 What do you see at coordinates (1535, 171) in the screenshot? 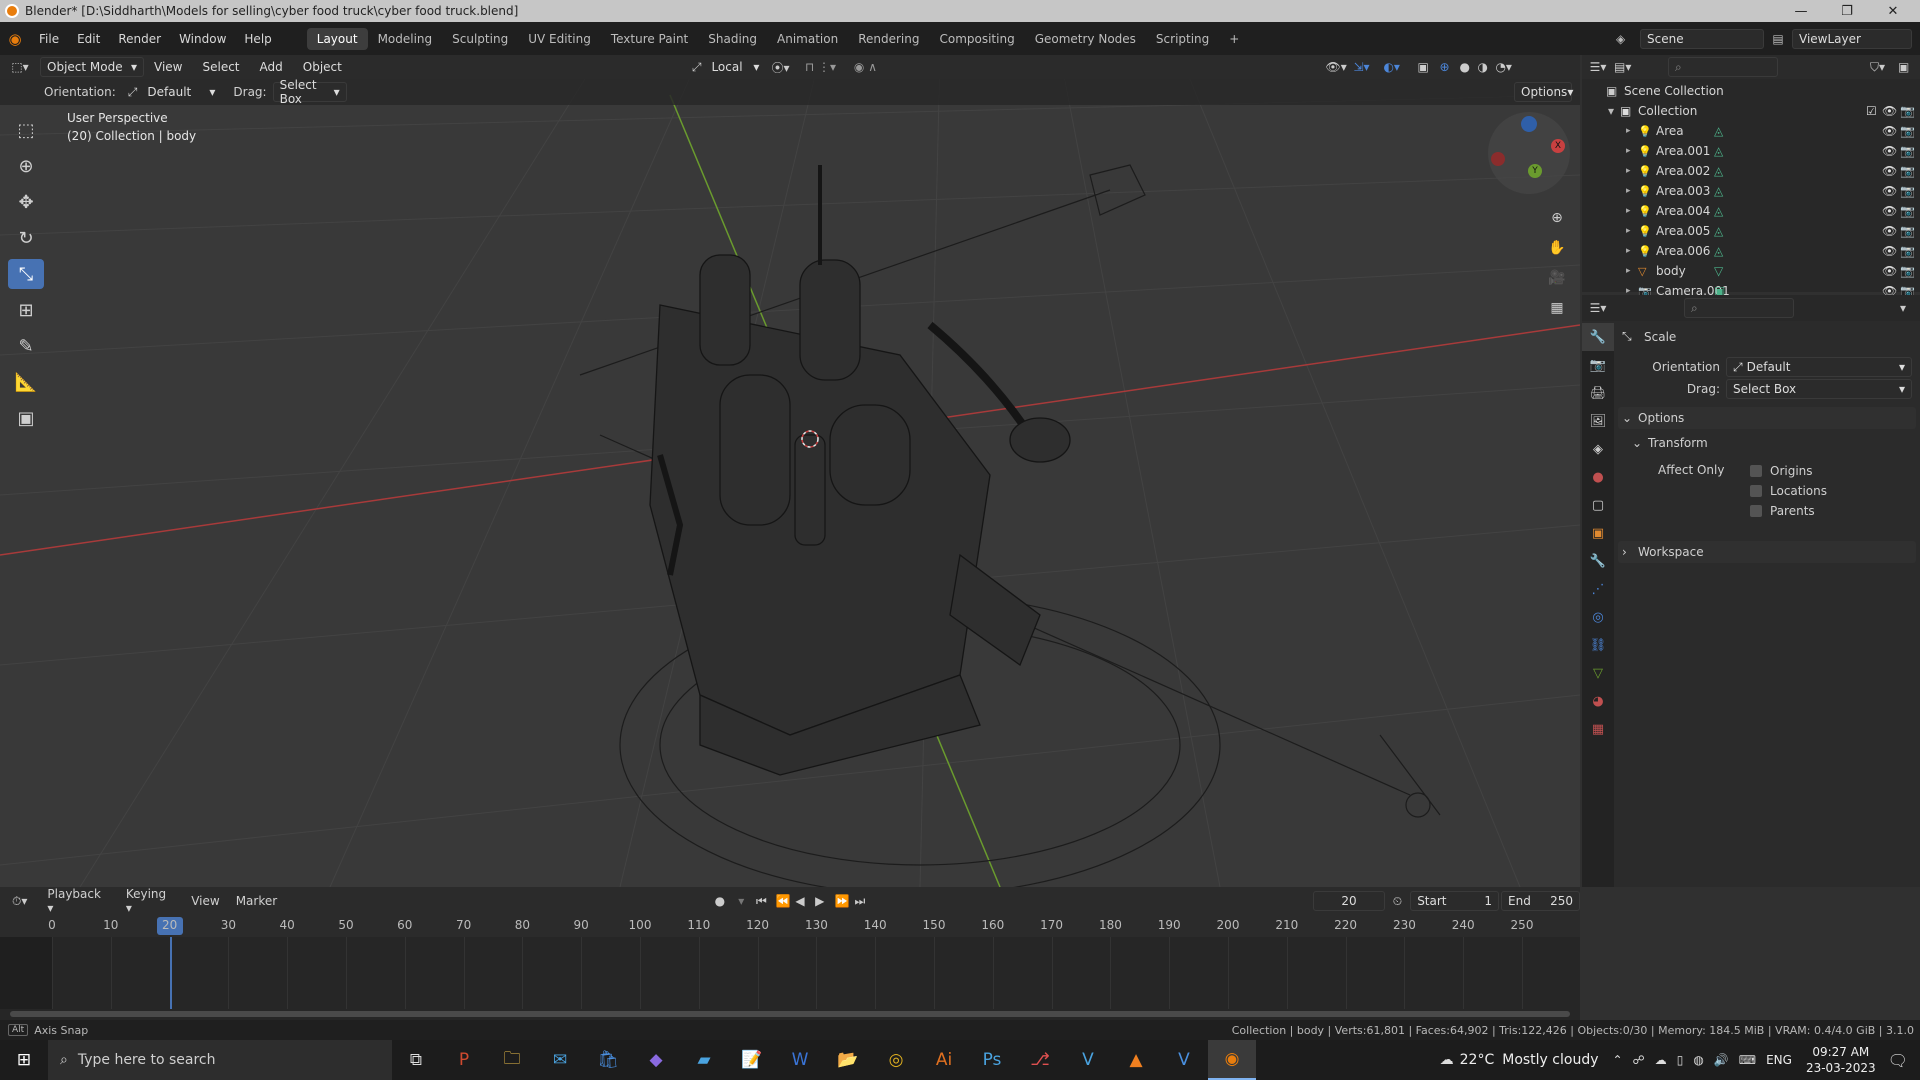
I see `gizmo-y-icon: Y` at bounding box center [1535, 171].